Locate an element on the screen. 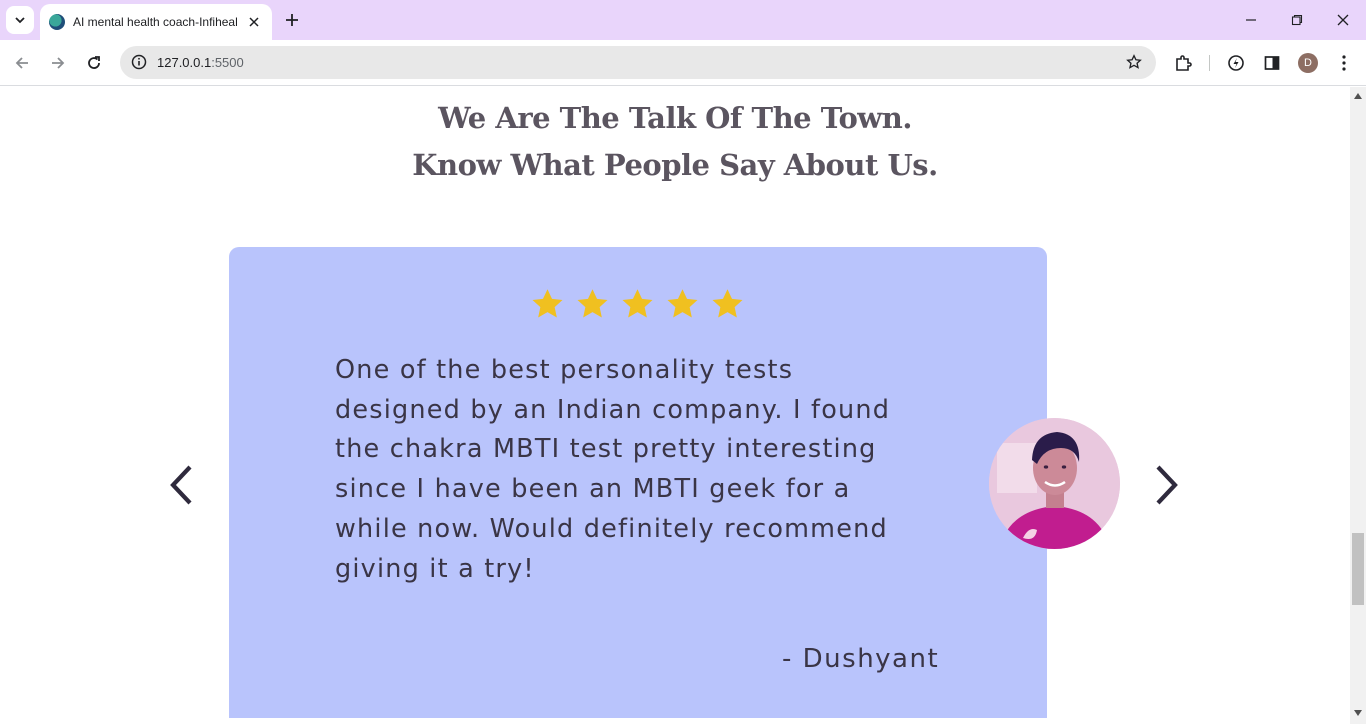  restore-window-button is located at coordinates (1297, 20).